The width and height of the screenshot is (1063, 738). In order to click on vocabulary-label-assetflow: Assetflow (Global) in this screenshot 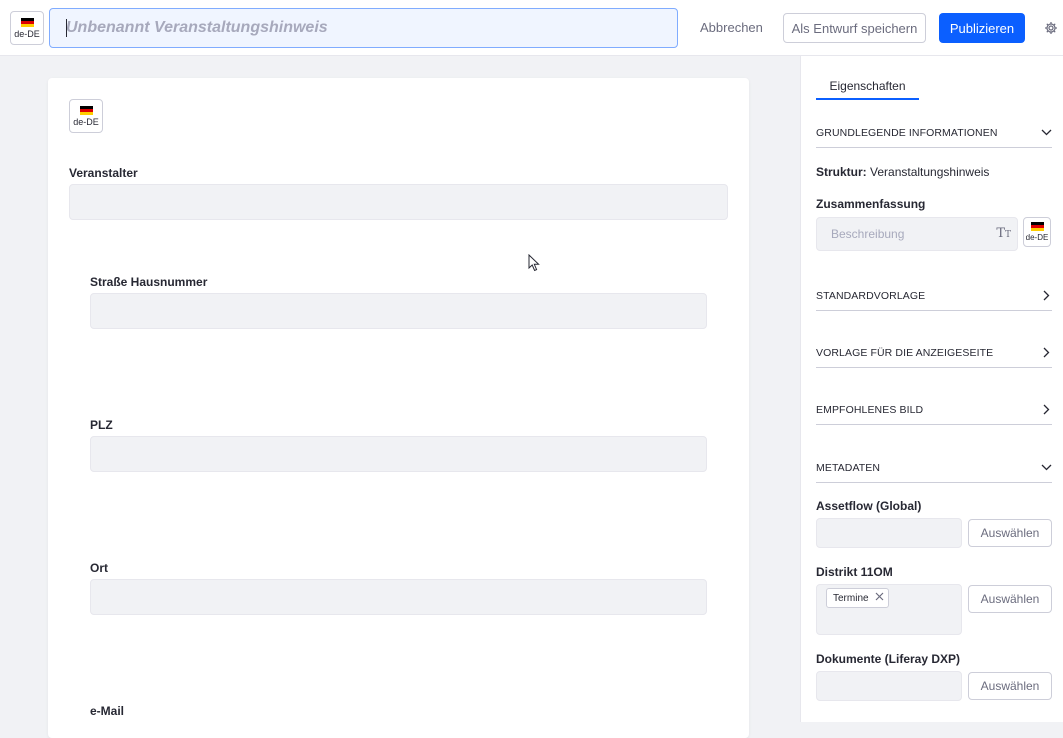, I will do `click(869, 506)`.